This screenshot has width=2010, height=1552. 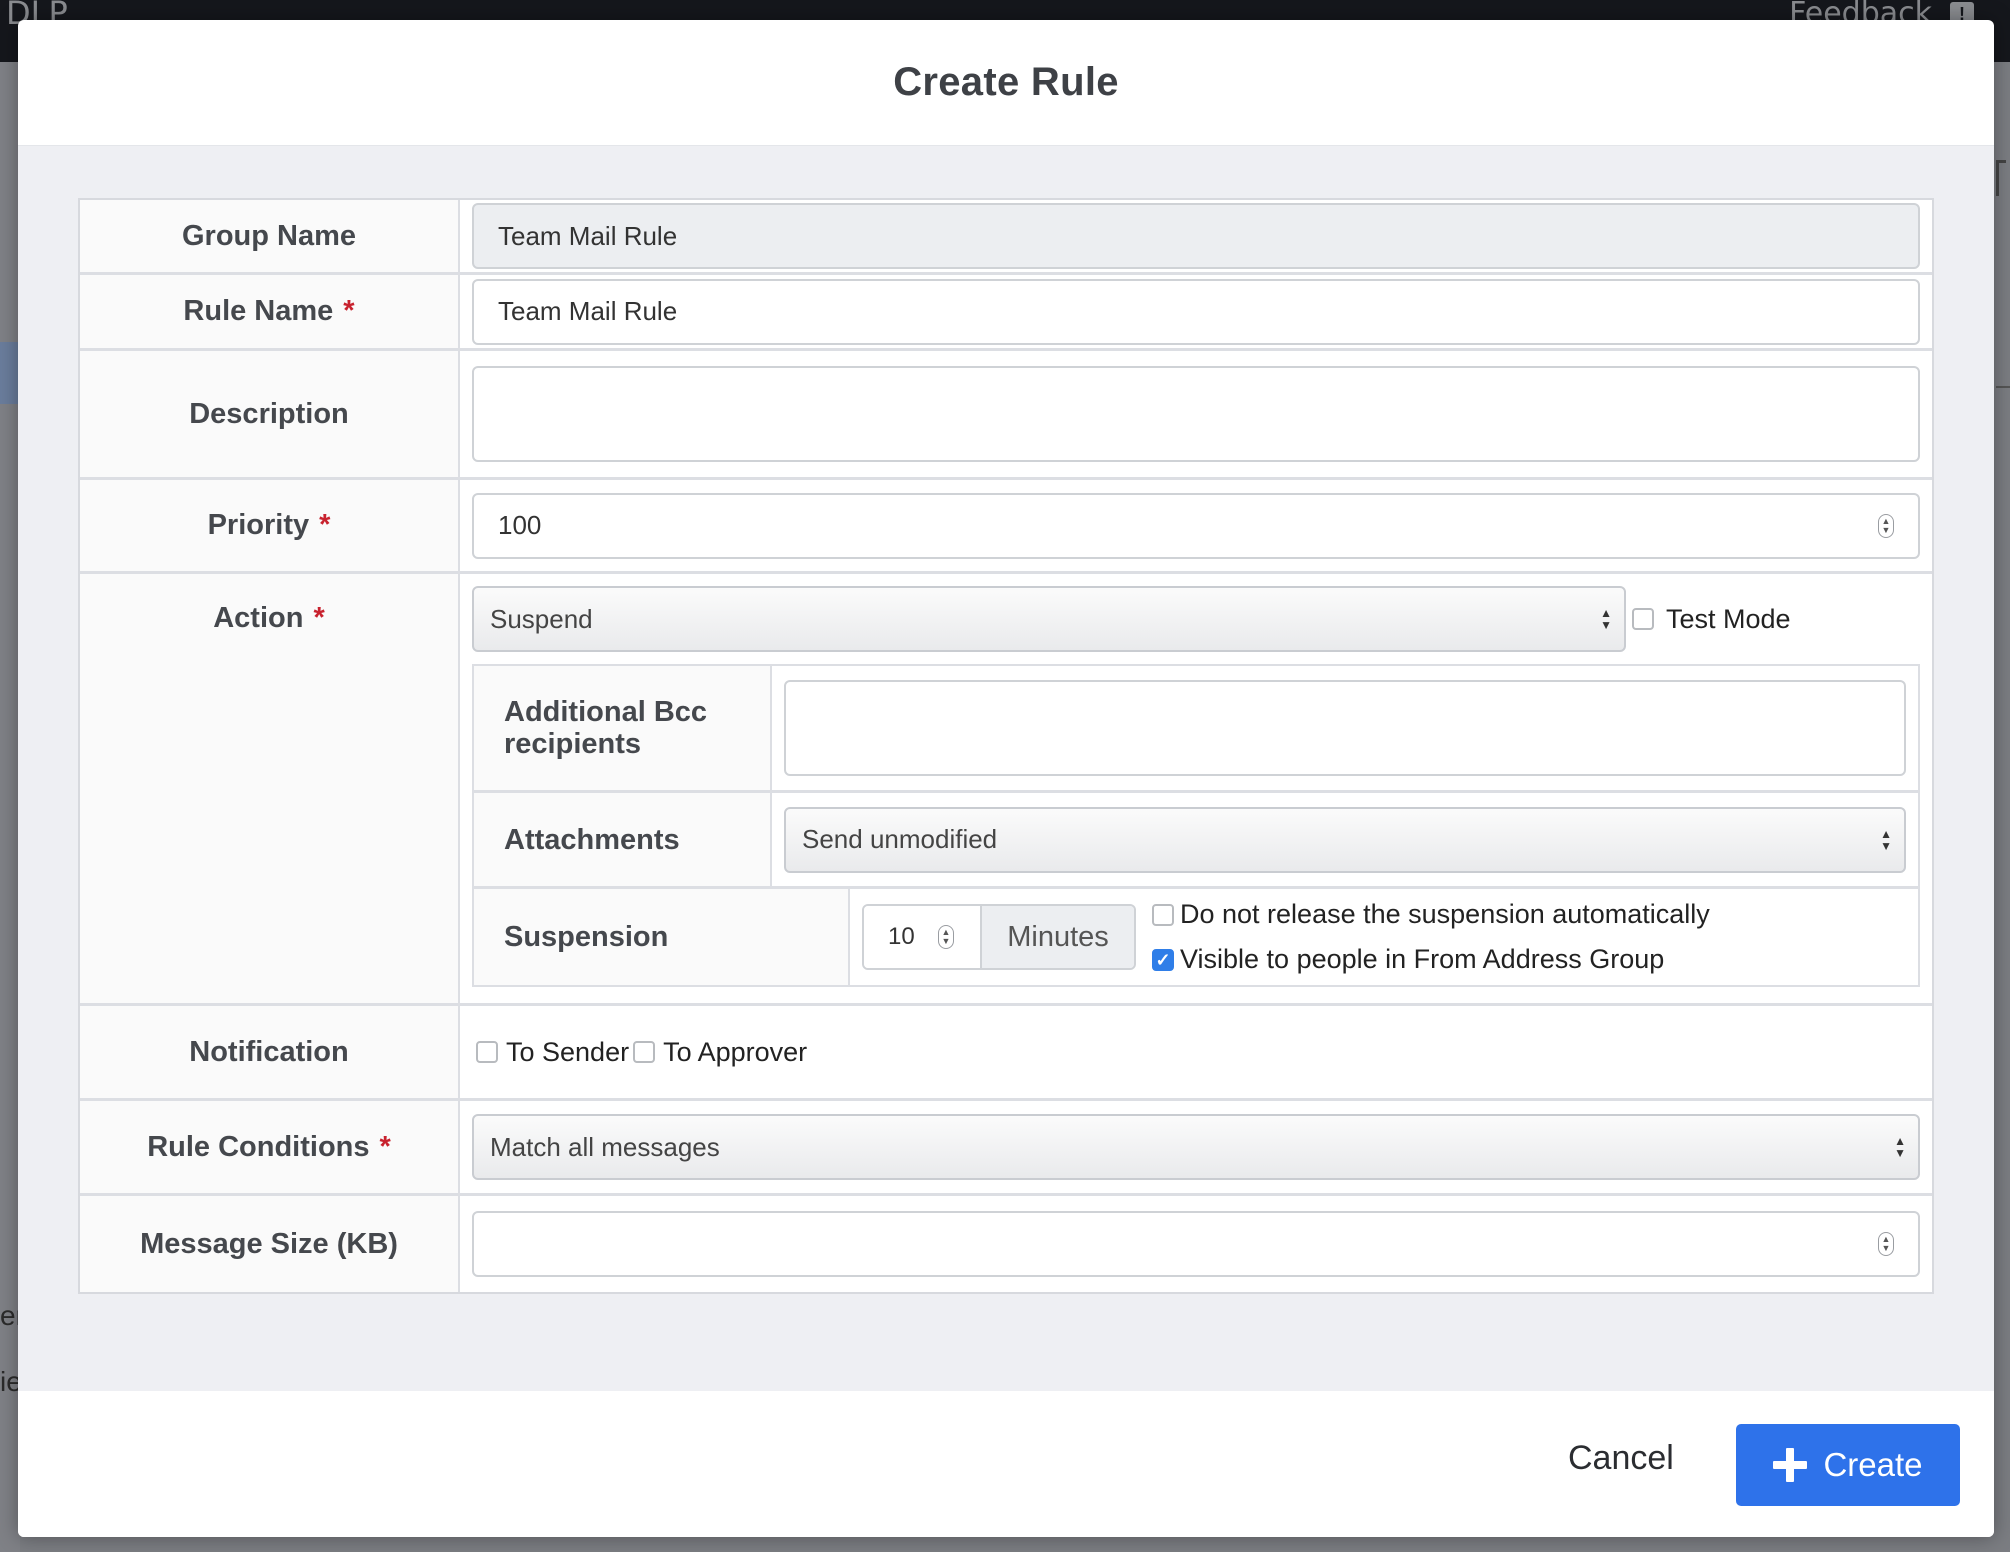 What do you see at coordinates (2003, 387) in the screenshot?
I see `background-divider` at bounding box center [2003, 387].